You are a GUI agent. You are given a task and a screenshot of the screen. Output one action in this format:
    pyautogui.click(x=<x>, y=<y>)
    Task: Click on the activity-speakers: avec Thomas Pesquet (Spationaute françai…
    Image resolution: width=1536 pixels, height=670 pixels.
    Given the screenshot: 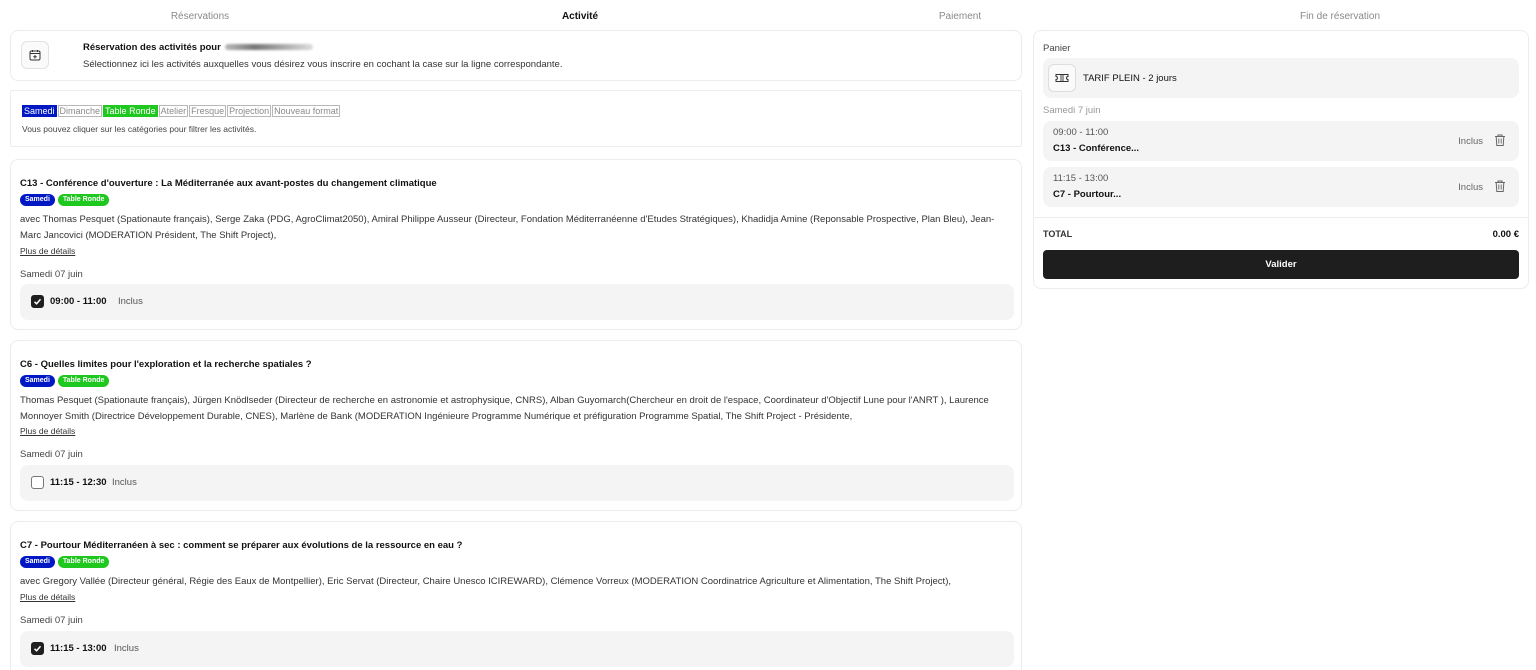 What is the action you would take?
    pyautogui.click(x=507, y=227)
    